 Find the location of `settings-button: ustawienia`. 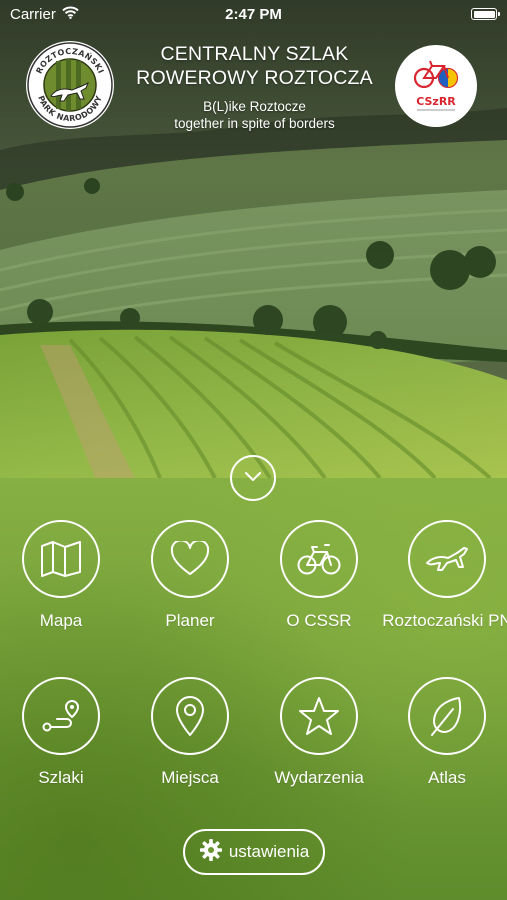

settings-button: ustawienia is located at coordinates (254, 852).